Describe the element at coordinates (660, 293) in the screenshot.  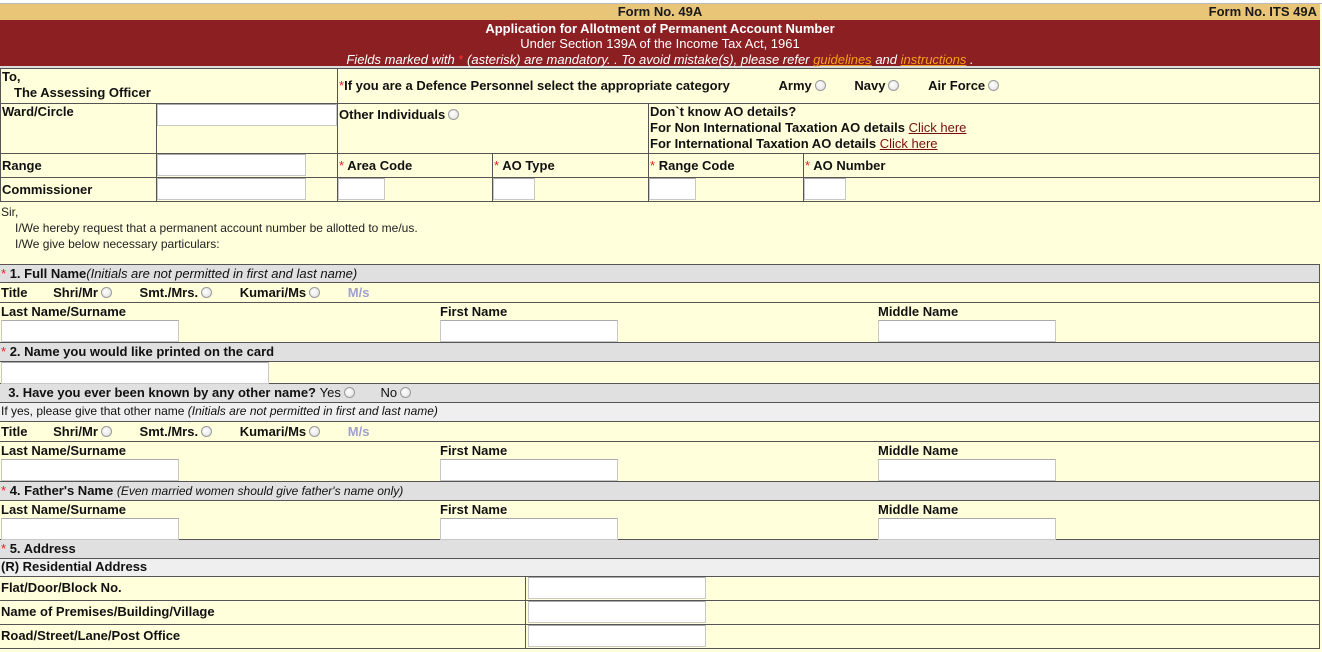
I see `title-row-1: Title Shri/Mr Smt./Mrs. Kumari/Ms M/s` at that location.